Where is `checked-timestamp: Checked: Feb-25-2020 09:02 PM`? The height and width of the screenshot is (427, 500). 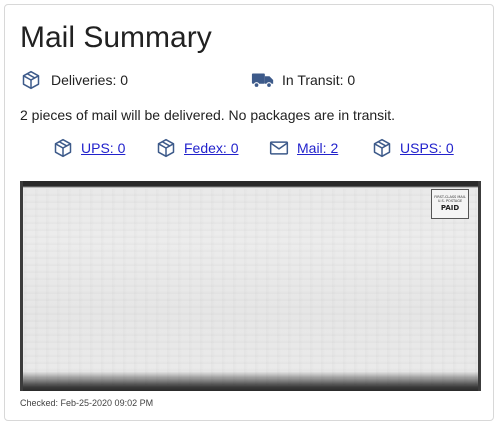 checked-timestamp: Checked: Feb-25-2020 09:02 PM is located at coordinates (87, 403).